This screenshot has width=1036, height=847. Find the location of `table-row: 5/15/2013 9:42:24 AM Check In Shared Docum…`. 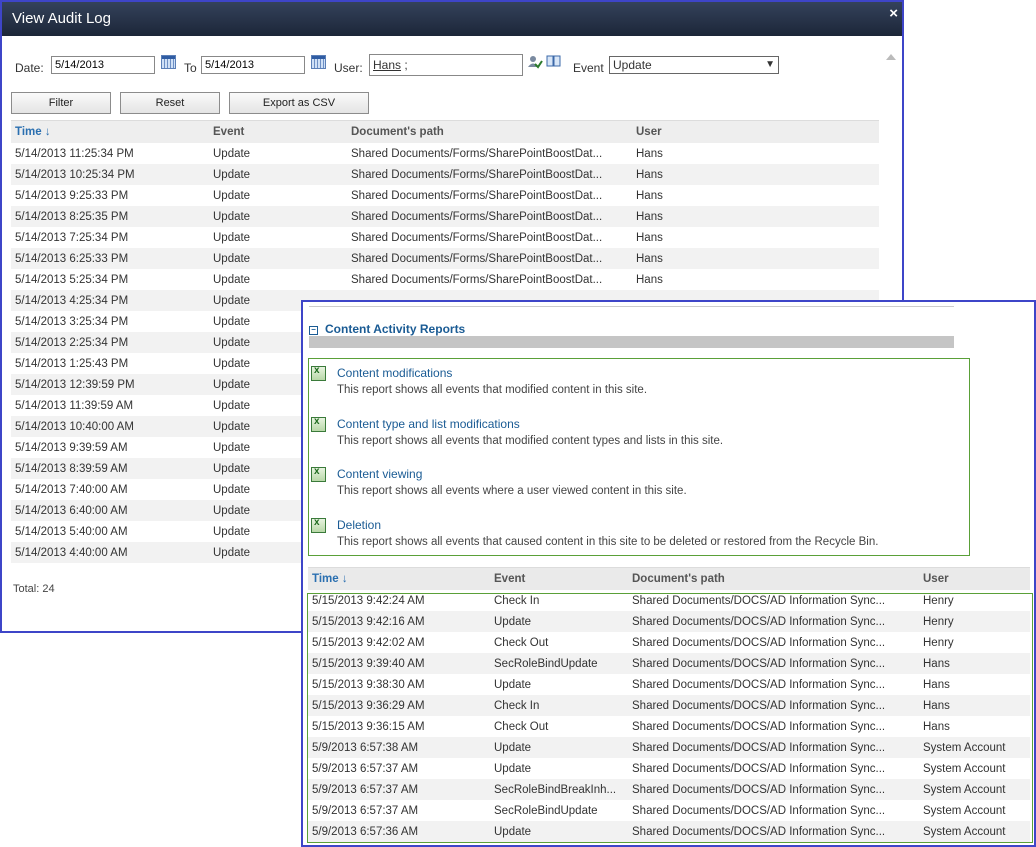

table-row: 5/15/2013 9:42:24 AM Check In Shared Docum… is located at coordinates (669, 600).